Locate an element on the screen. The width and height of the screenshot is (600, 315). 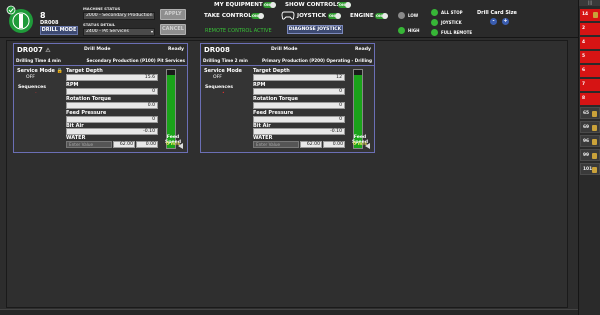
status-detail-select: 2400 - Pit Services ▾ is located at coordinates (119, 32).